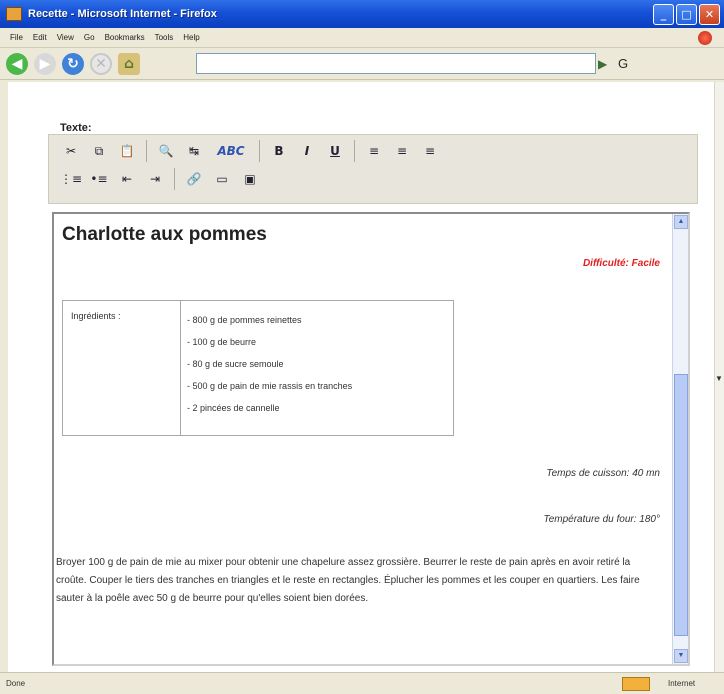 This screenshot has width=724, height=694. Describe the element at coordinates (681, 505) in the screenshot. I see `scroll-thumb` at that location.